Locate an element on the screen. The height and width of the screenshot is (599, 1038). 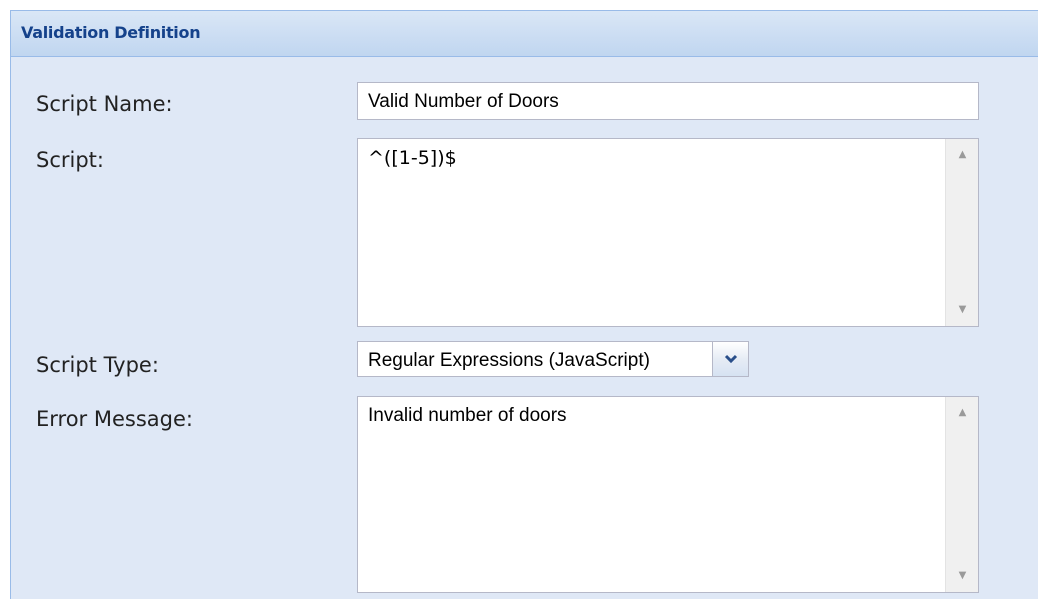
error-message-label: Error Message: is located at coordinates (114, 419).